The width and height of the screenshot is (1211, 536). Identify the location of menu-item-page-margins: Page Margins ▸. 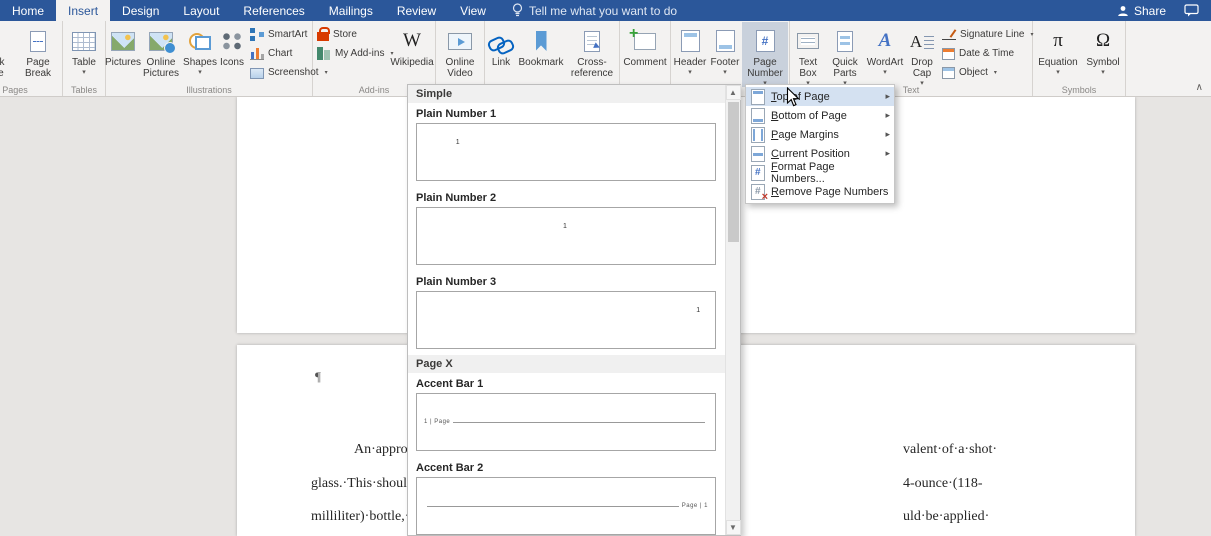
(820, 134).